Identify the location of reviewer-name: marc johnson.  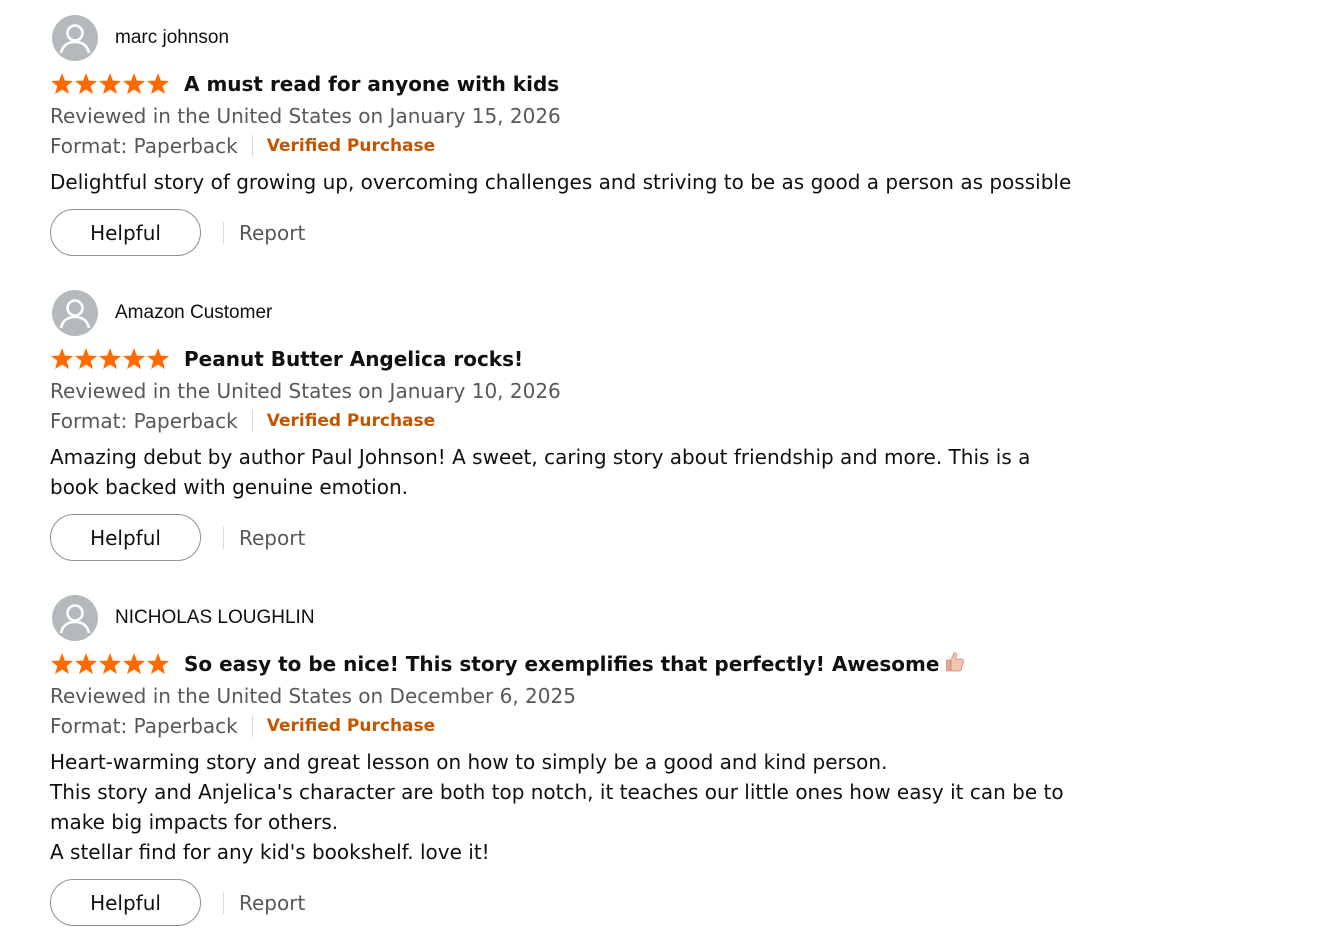
(172, 38).